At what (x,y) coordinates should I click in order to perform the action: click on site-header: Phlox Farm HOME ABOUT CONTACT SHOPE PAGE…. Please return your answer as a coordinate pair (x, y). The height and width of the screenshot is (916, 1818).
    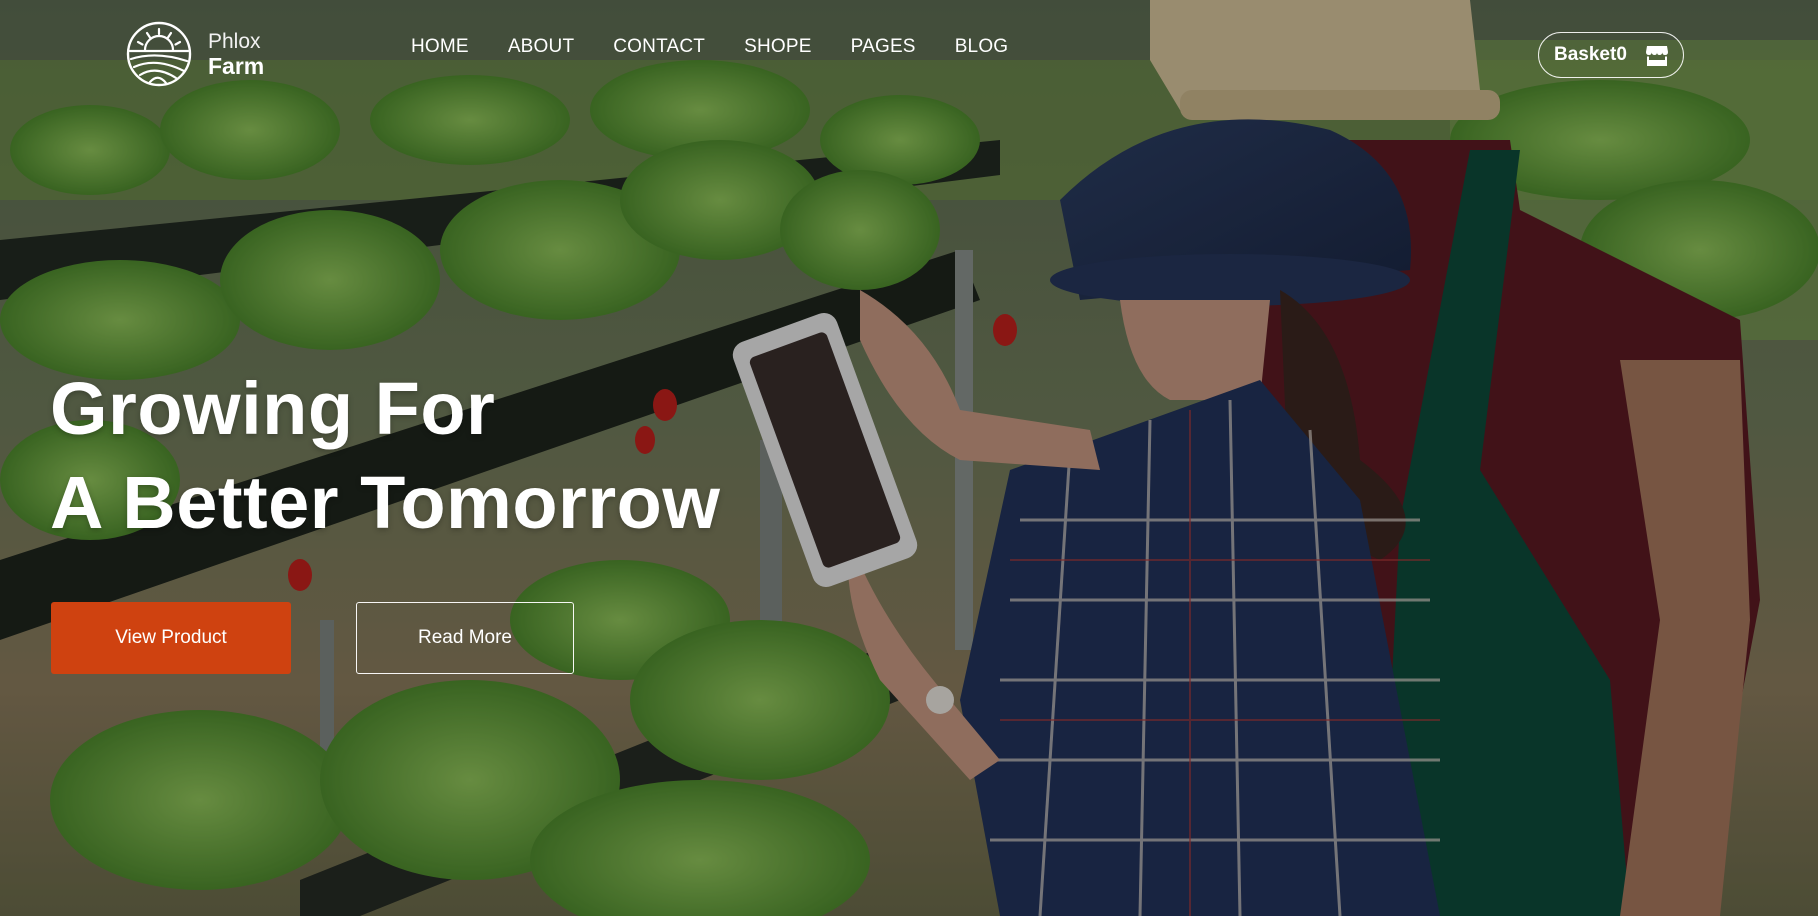
    Looking at the image, I should click on (909, 55).